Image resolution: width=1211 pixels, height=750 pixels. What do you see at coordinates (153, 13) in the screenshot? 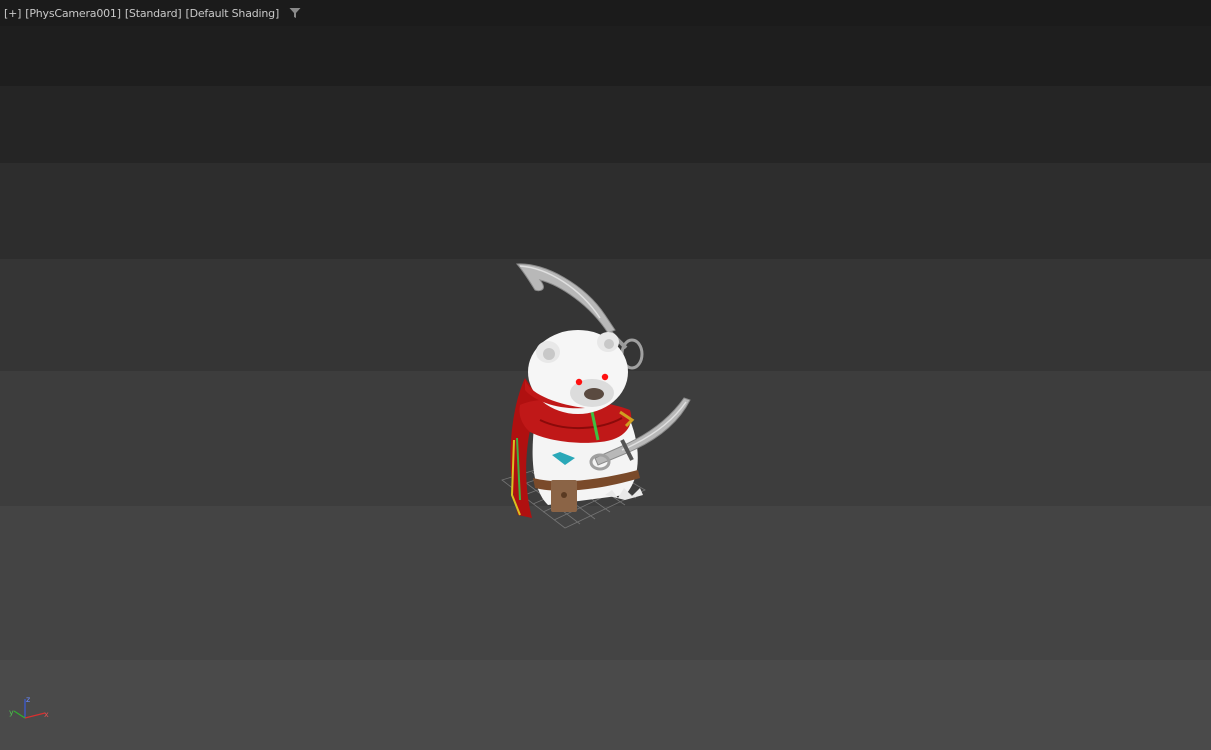
I see `viewport-shading-standard-menu: [Standard]` at bounding box center [153, 13].